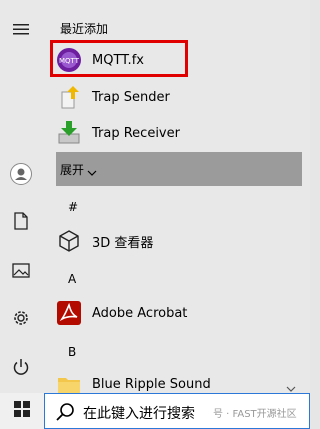  What do you see at coordinates (183, 241) in the screenshot?
I see `app-item-3d-viewer: 3D 查看器` at bounding box center [183, 241].